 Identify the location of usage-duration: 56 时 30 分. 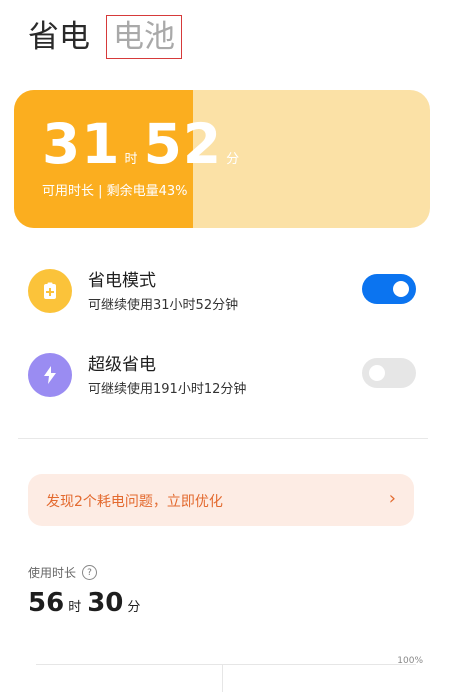
(87, 603).